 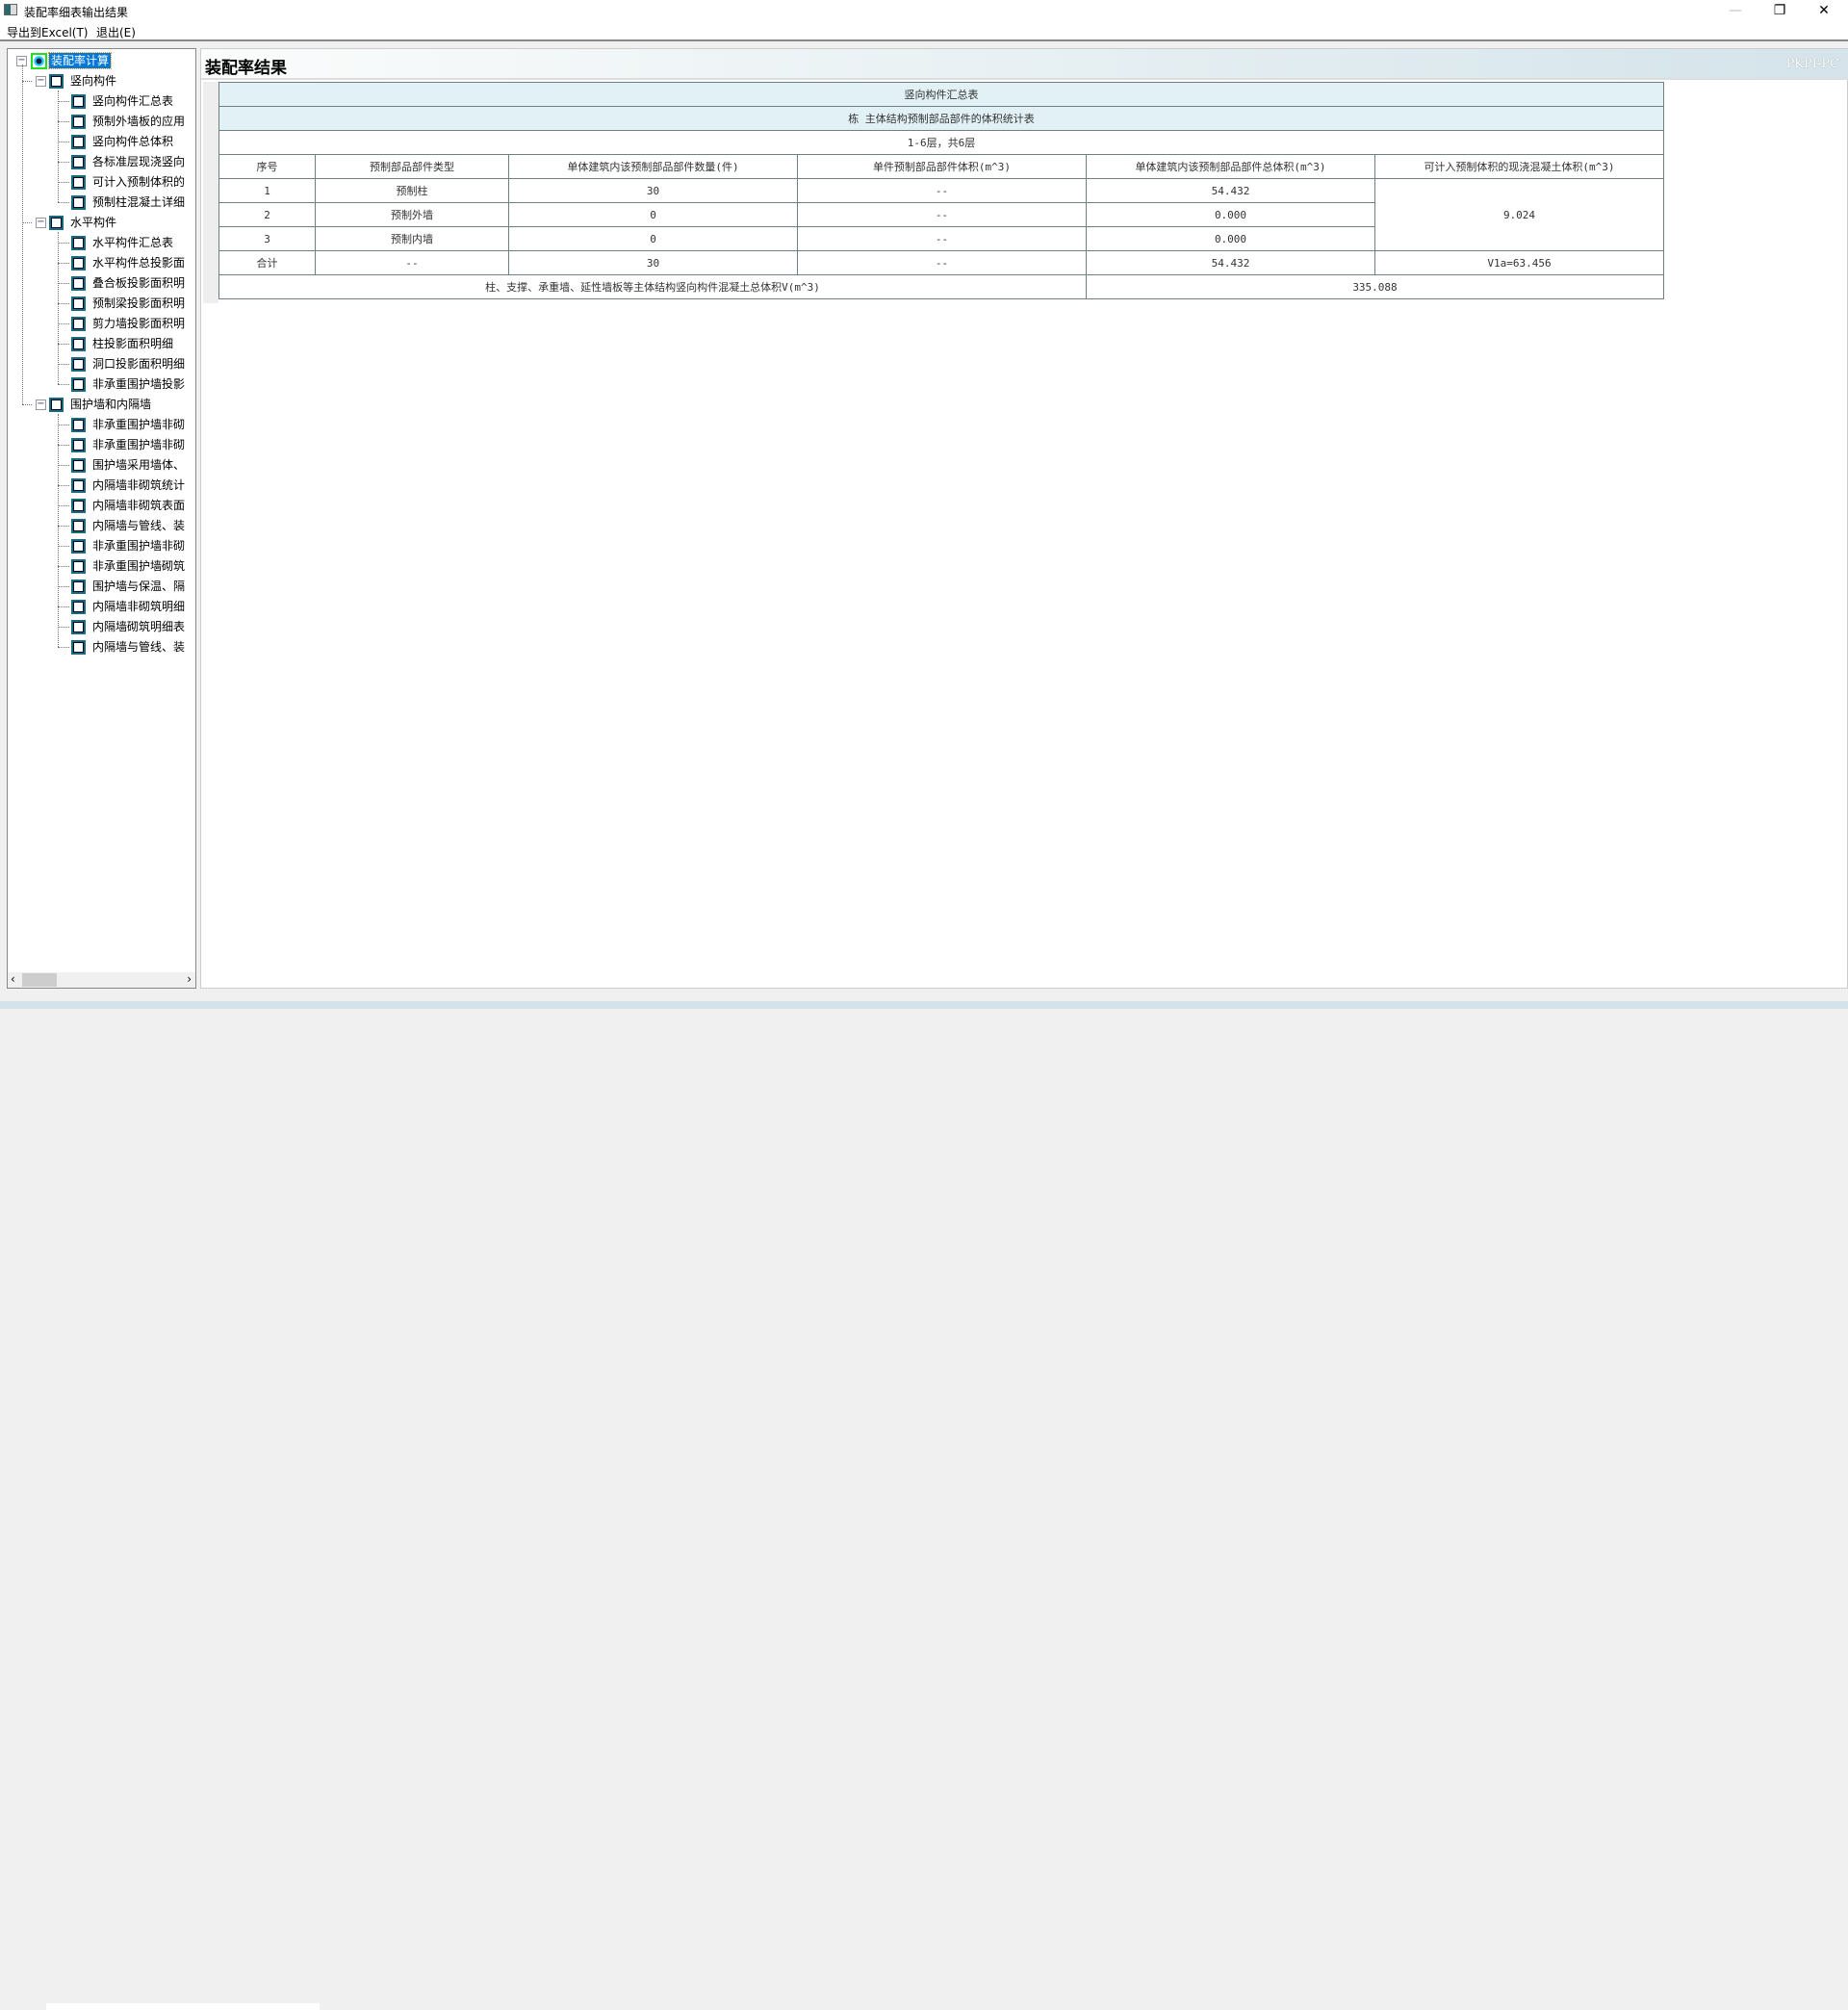 I want to click on cell: V1a=63.456, so click(x=1519, y=262).